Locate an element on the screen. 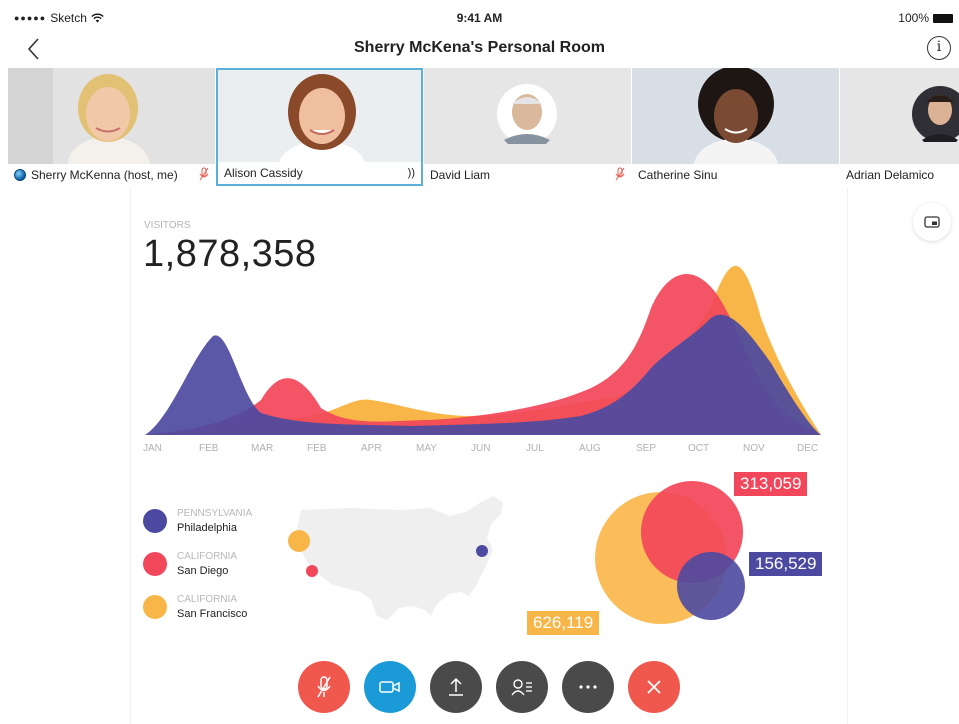  month-label: AUG is located at coordinates (590, 448).